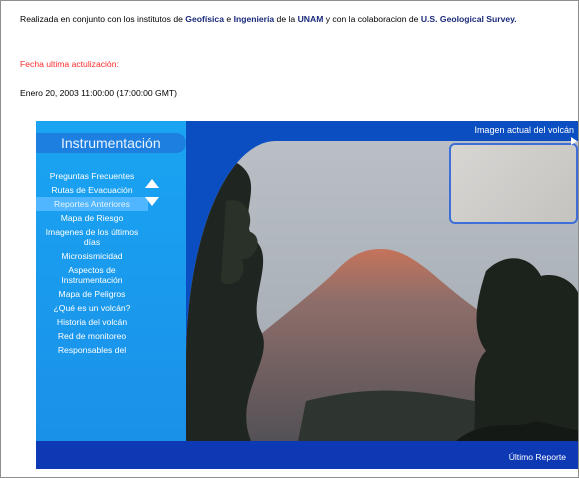 This screenshot has height=478, width=579. What do you see at coordinates (92, 176) in the screenshot?
I see `menu-item-preguntas: Preguntas Frecuentes` at bounding box center [92, 176].